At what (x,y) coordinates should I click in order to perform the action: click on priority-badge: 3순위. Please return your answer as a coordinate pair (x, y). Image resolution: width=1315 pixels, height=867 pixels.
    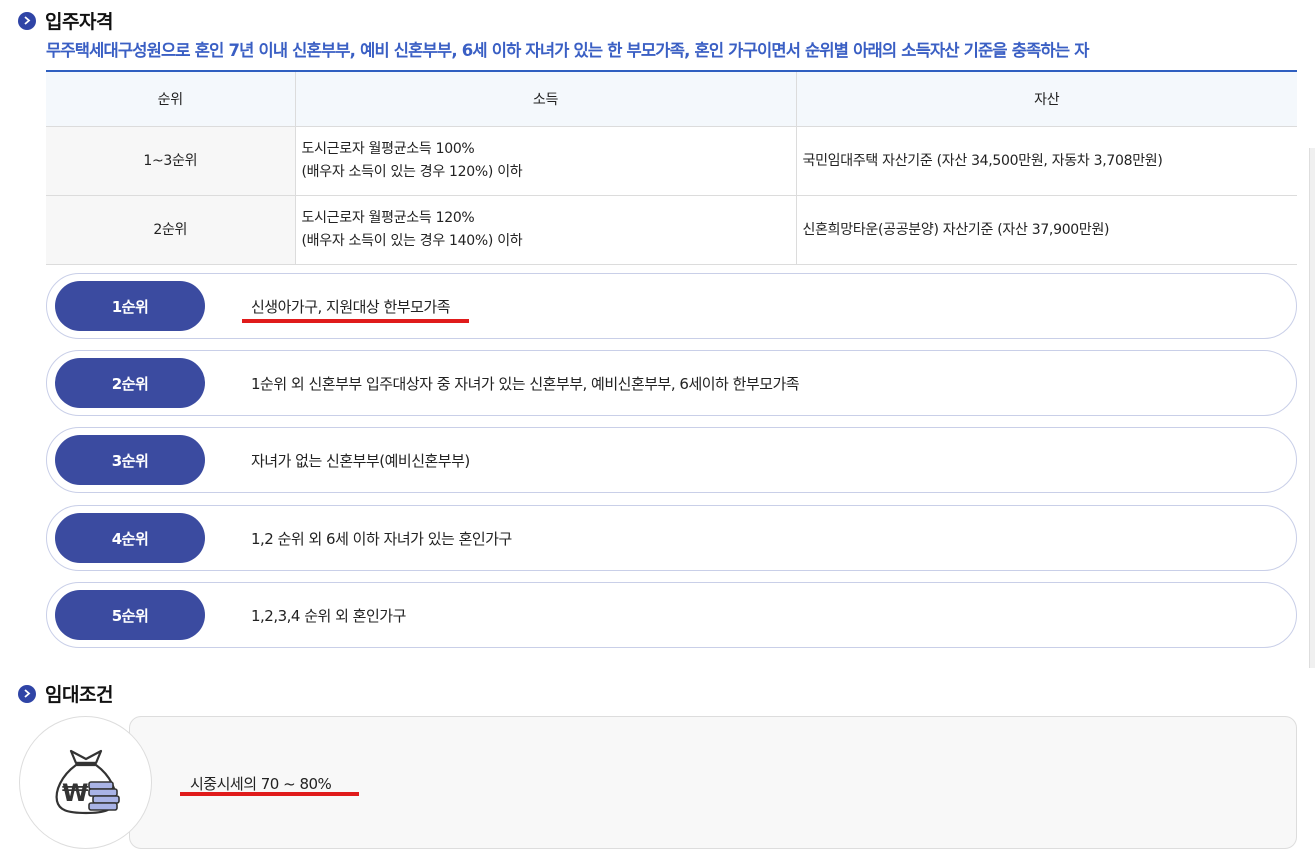
    Looking at the image, I should click on (130, 460).